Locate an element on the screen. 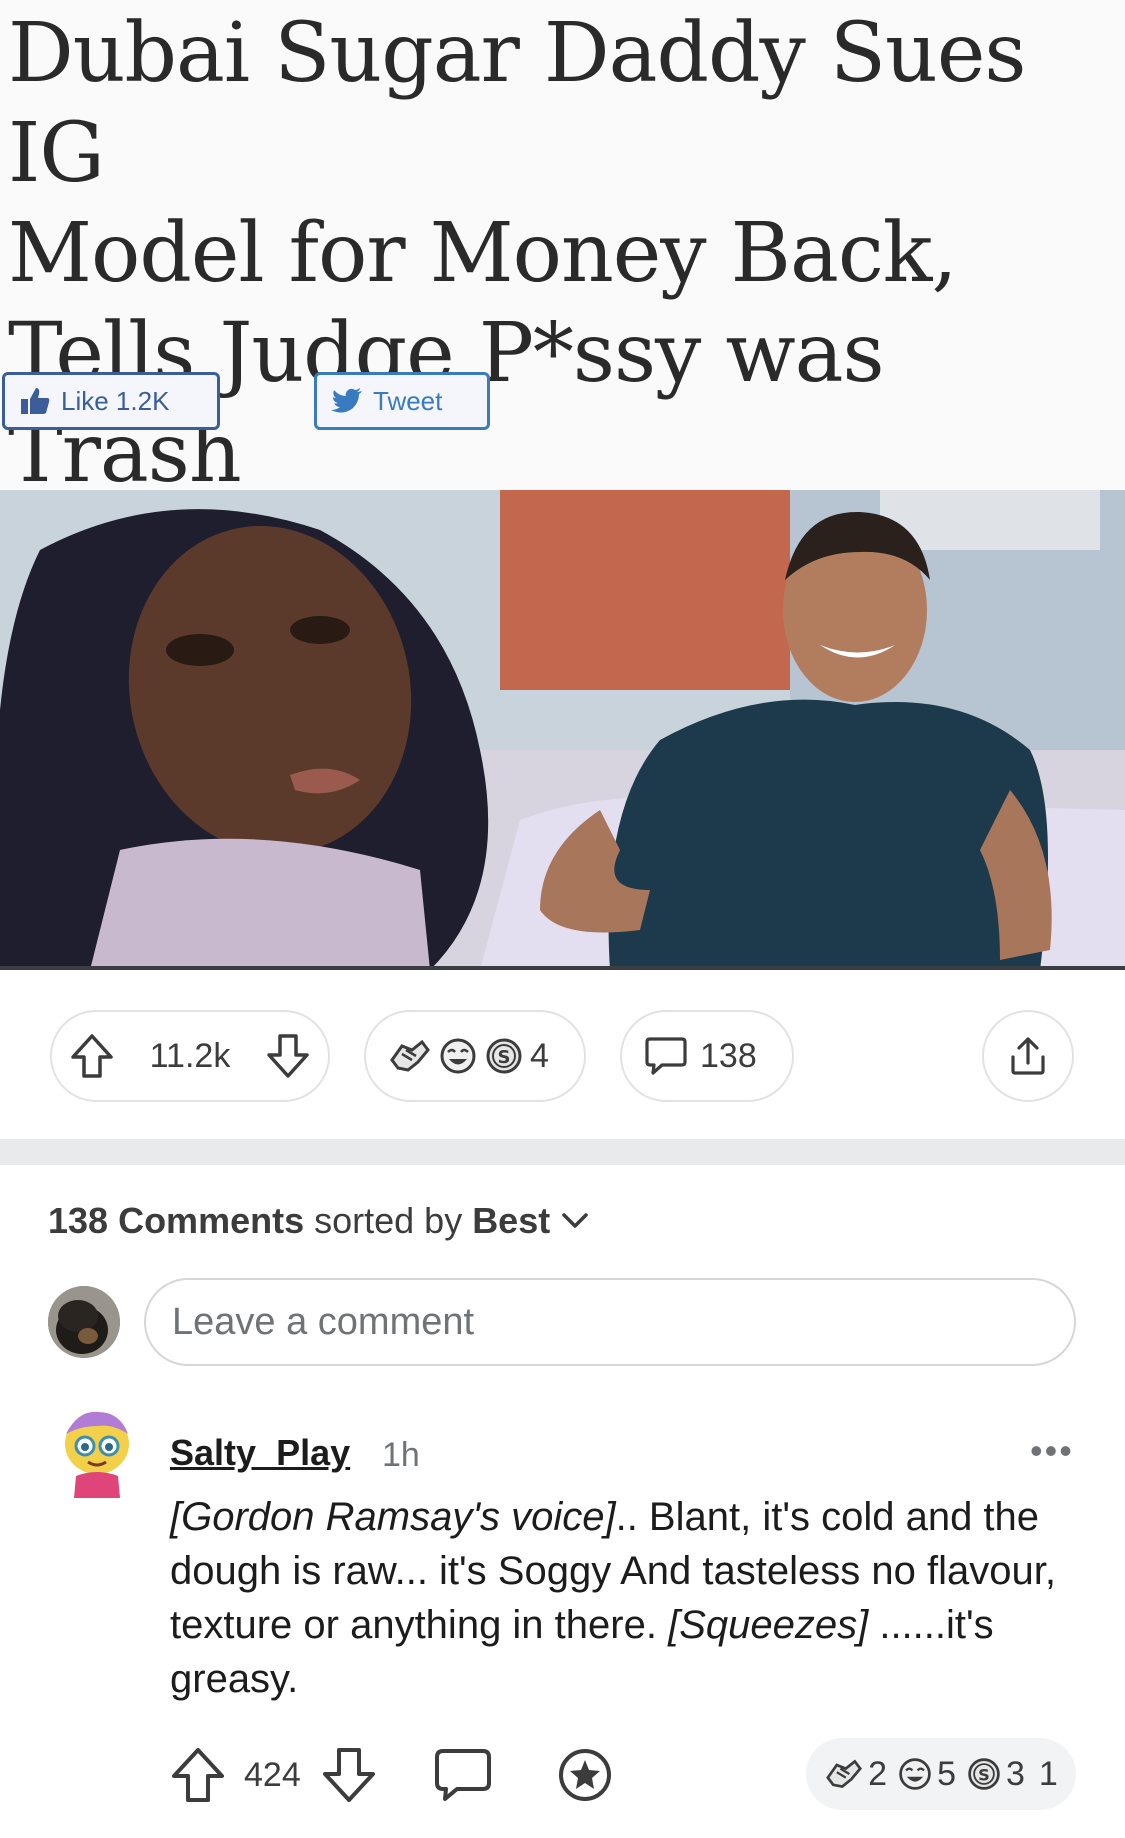  commenter-avatar is located at coordinates (97, 1452).